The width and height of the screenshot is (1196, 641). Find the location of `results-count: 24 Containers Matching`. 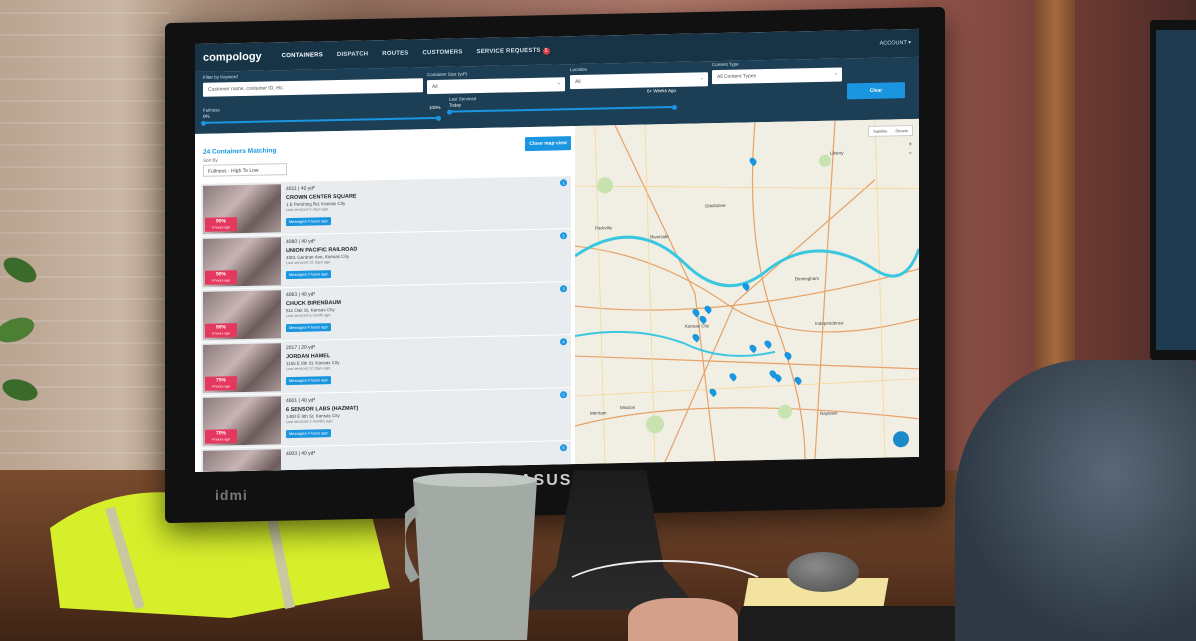

results-count: 24 Containers Matching is located at coordinates (240, 151).